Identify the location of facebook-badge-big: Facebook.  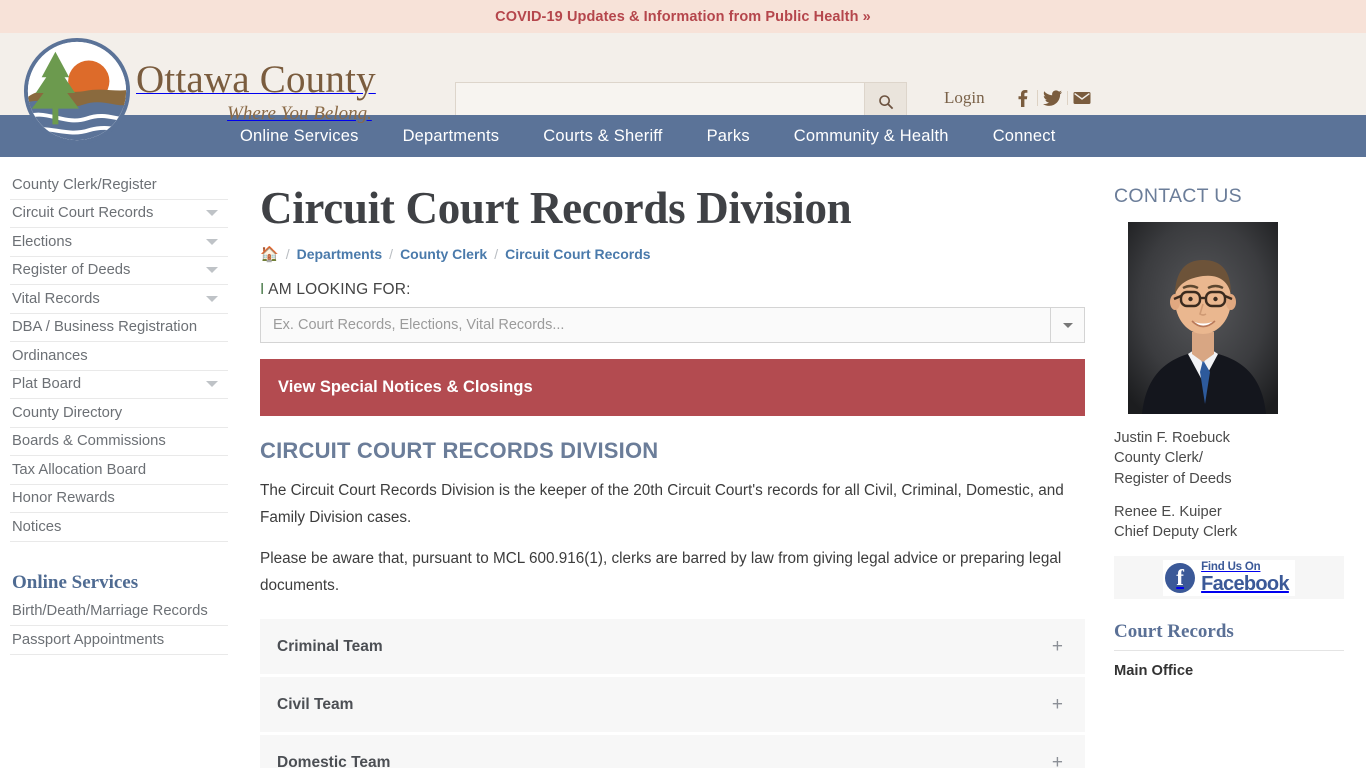
(1245, 584).